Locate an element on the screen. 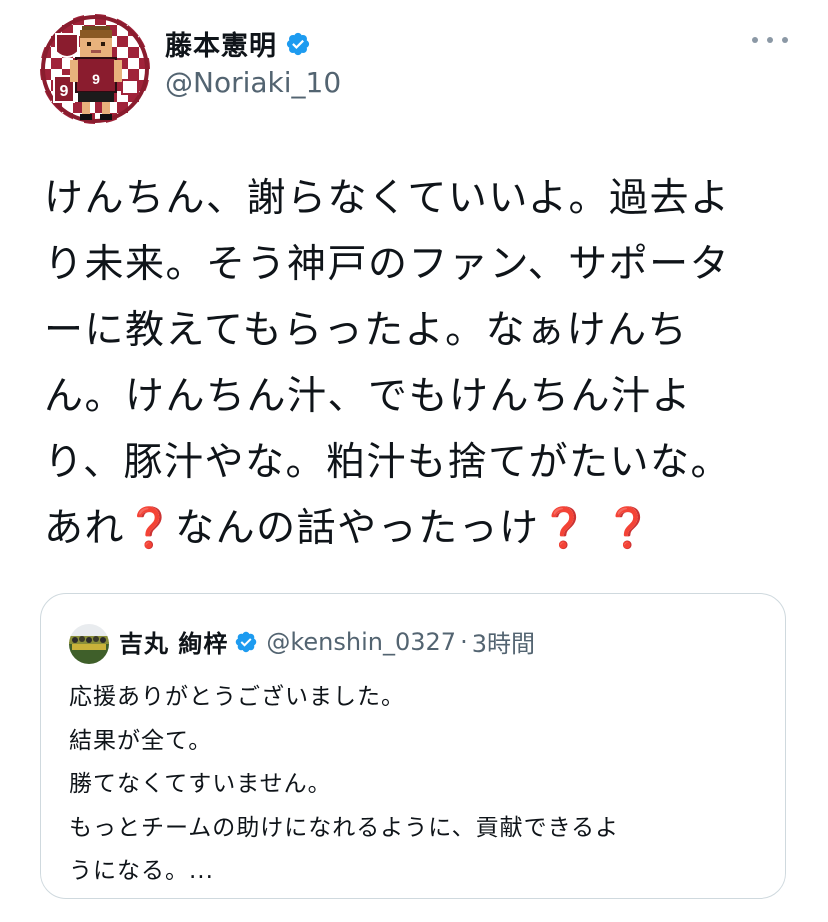 Image resolution: width=828 pixels, height=922 pixels. quoted-line: 勝てなくてすいません。 is located at coordinates (200, 784).